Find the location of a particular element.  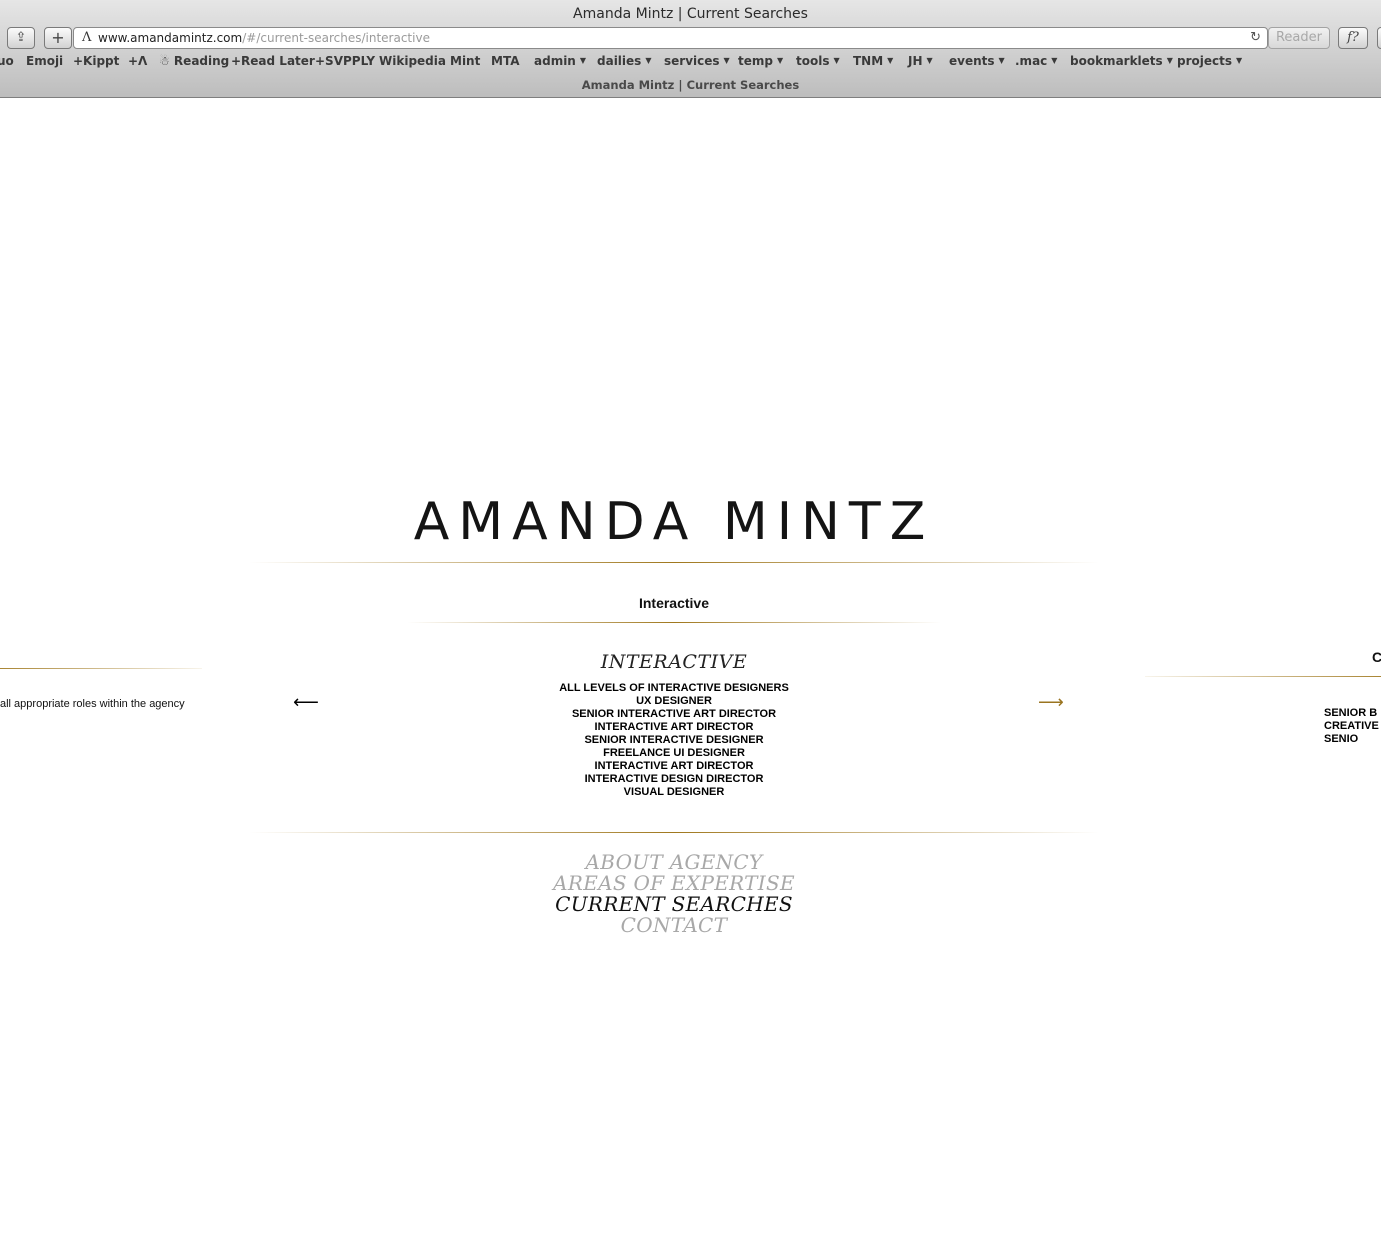

function-icon: f? is located at coordinates (1353, 37).